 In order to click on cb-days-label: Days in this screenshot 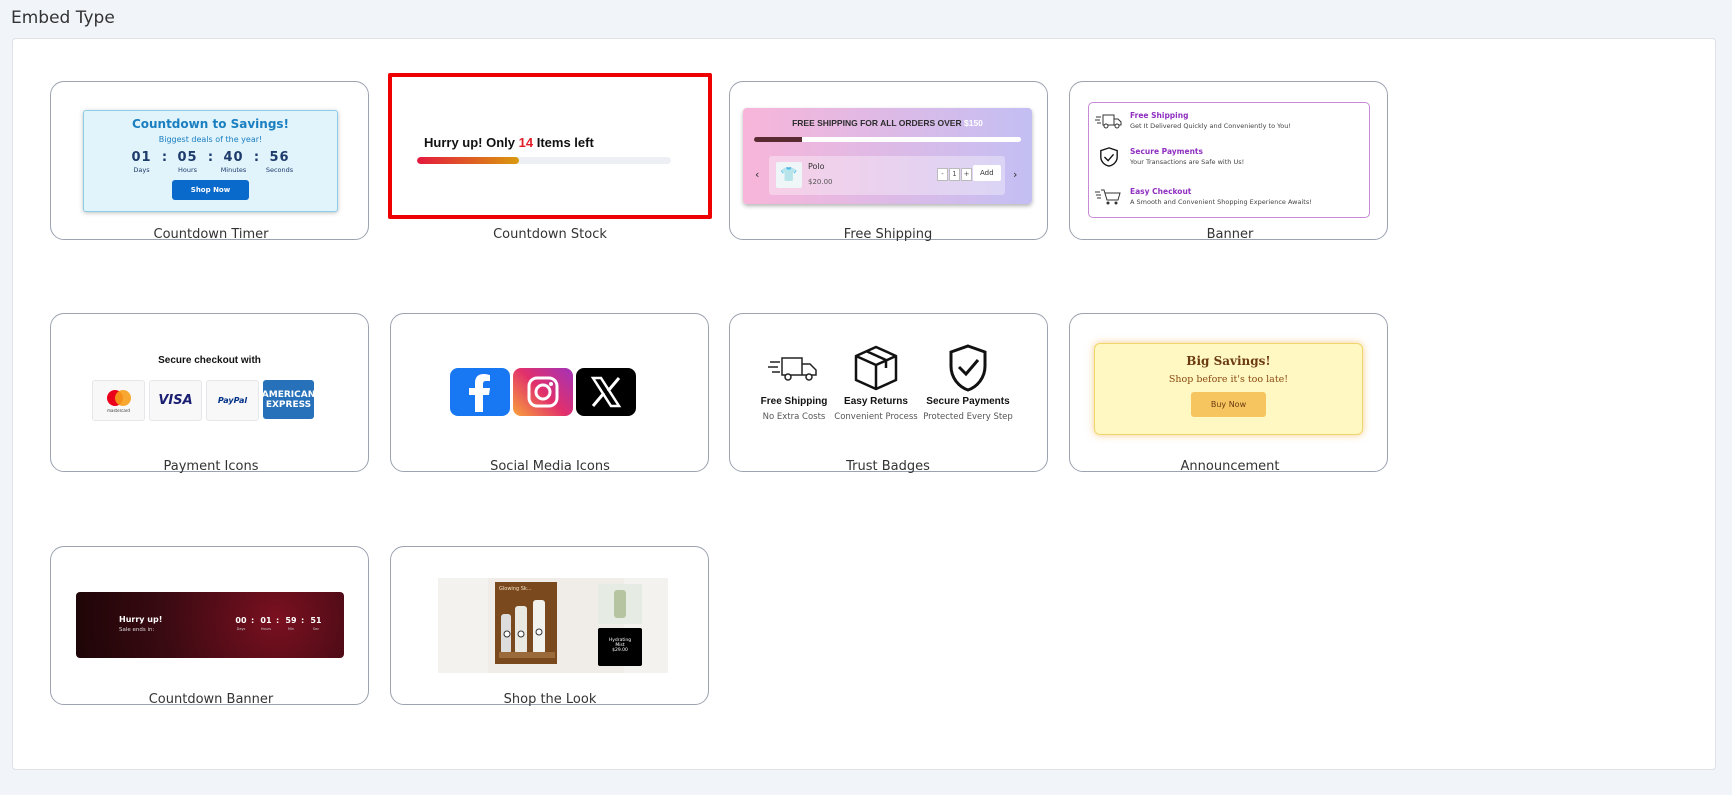, I will do `click(241, 629)`.